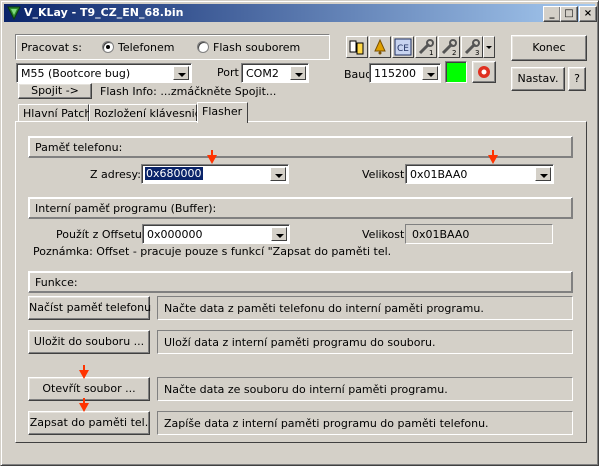  Describe the element at coordinates (300, 208) in the screenshot. I see `internal-header-box: Interní paměť programu (Buffer):` at that location.